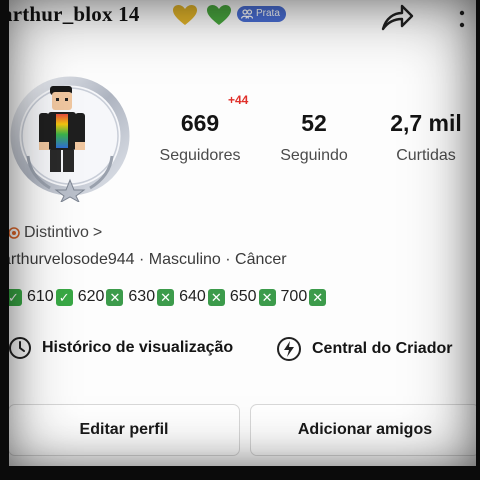  I want to click on chevron-right-icon: >, so click(97, 232).